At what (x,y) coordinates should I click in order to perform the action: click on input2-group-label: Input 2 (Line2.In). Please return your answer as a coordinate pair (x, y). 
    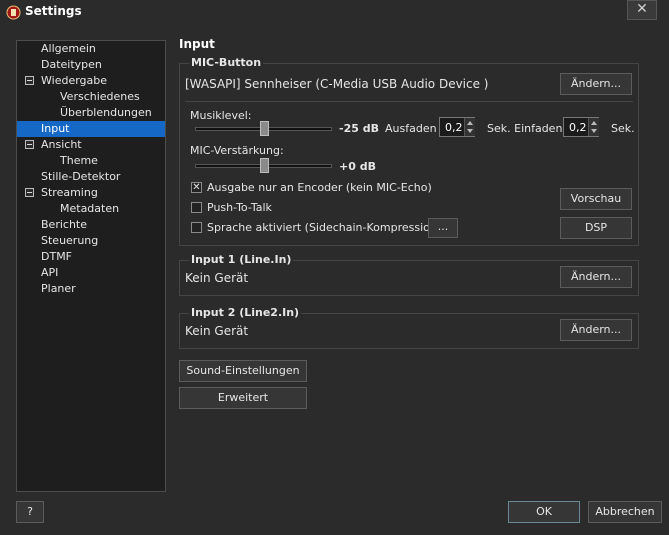
    Looking at the image, I should click on (245, 312).